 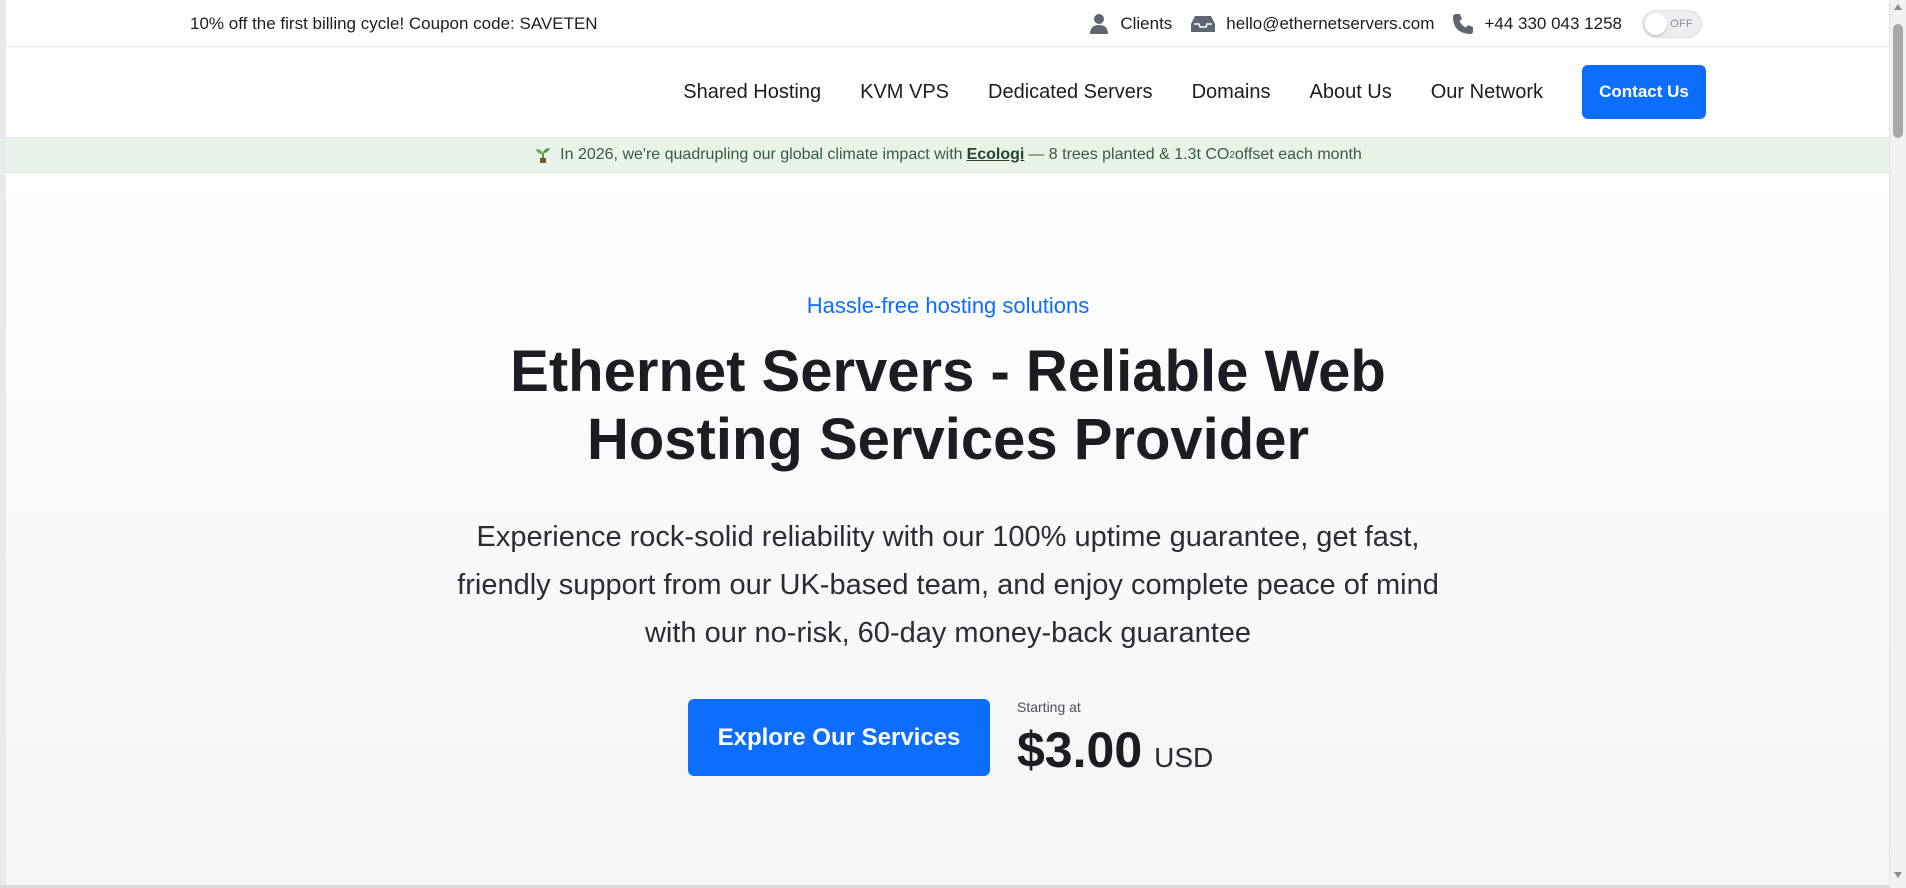 I want to click on eco-text-after: — 8 trees planted & 1.3t CO, so click(x=1129, y=154).